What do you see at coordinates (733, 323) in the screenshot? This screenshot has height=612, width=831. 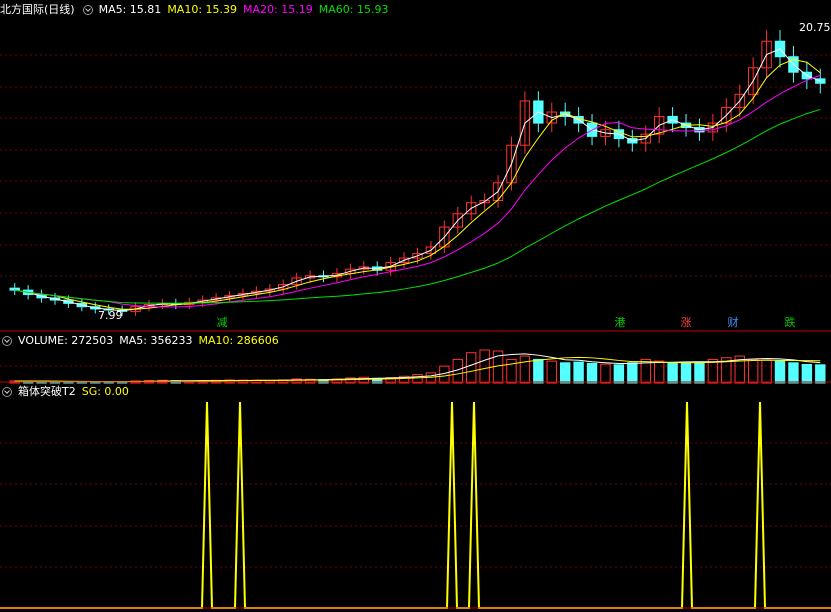 I see `event-marker-3: 财` at bounding box center [733, 323].